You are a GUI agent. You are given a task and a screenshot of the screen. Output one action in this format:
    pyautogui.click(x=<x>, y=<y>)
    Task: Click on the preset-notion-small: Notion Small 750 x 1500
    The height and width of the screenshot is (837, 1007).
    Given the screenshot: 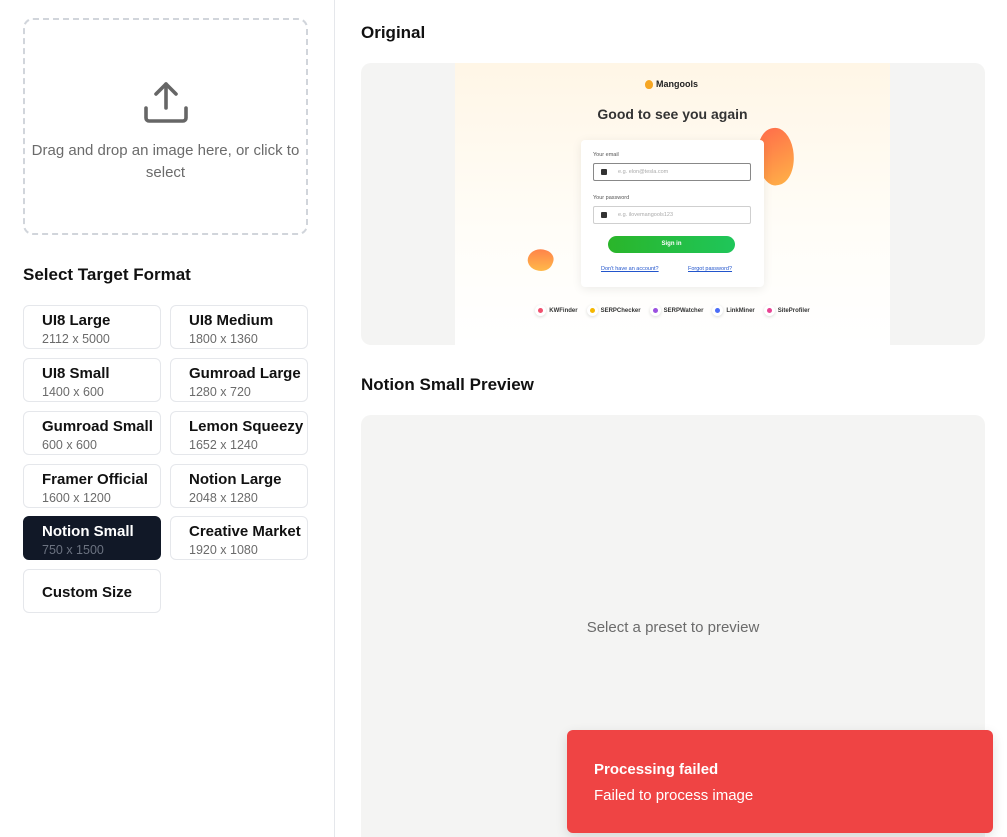 What is the action you would take?
    pyautogui.click(x=92, y=538)
    